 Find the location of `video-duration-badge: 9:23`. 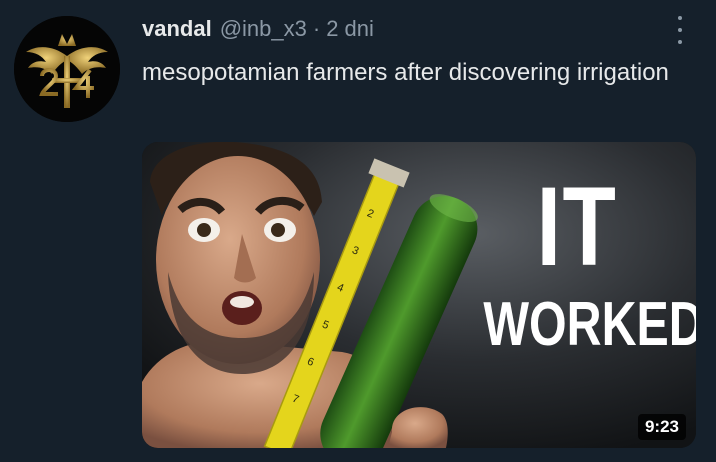

video-duration-badge: 9:23 is located at coordinates (661, 427).